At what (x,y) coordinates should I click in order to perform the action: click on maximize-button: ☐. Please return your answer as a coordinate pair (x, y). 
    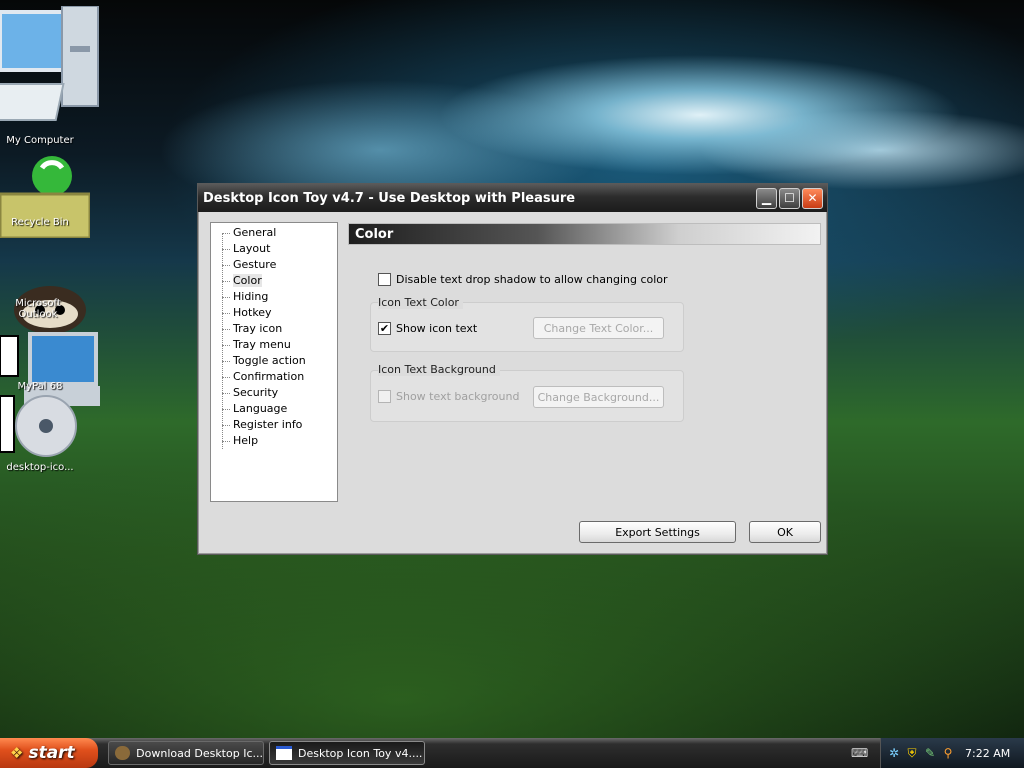
    Looking at the image, I should click on (789, 198).